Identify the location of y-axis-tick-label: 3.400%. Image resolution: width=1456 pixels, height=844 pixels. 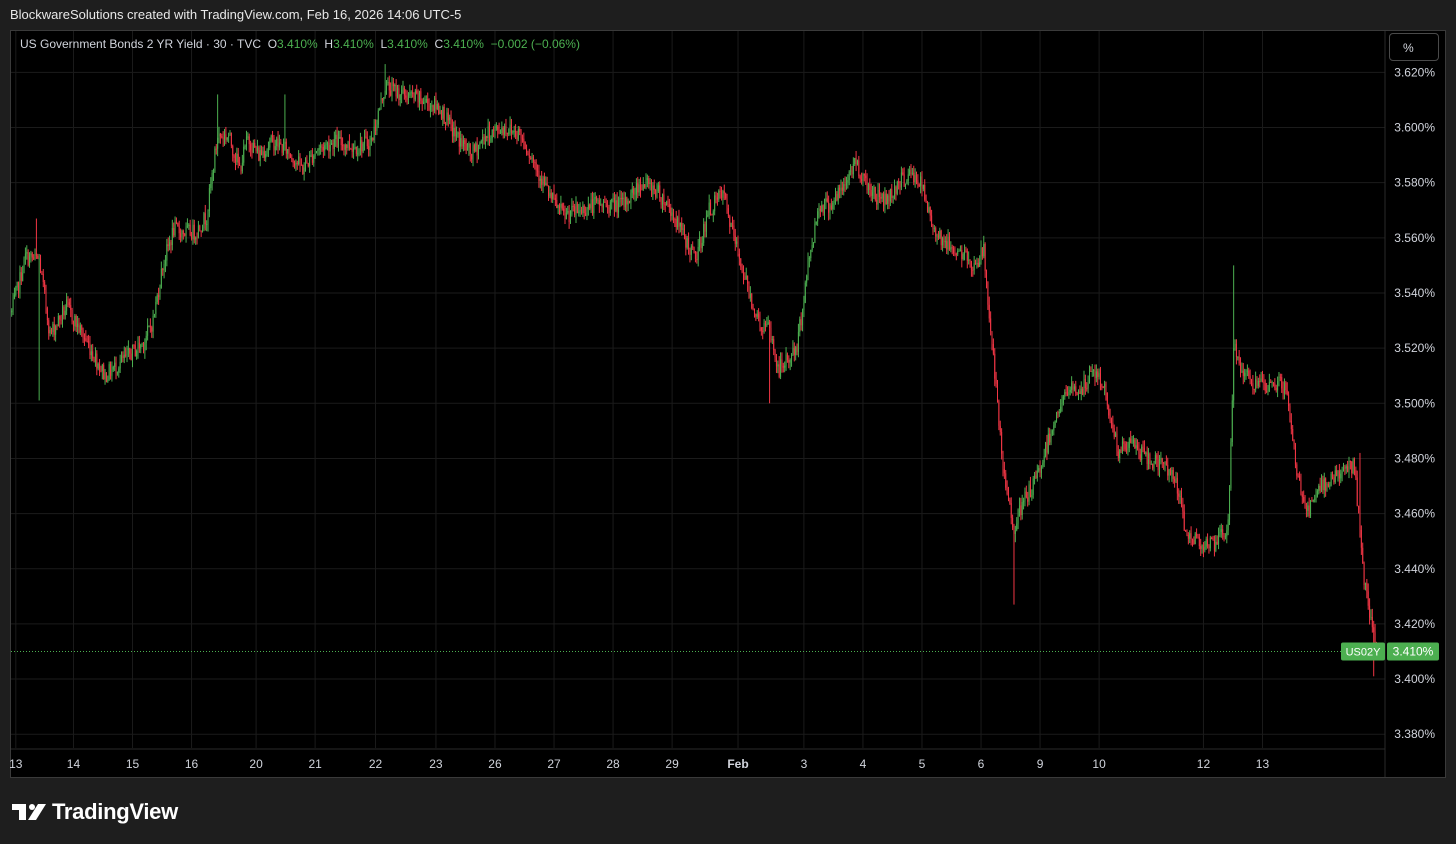
(1414, 679).